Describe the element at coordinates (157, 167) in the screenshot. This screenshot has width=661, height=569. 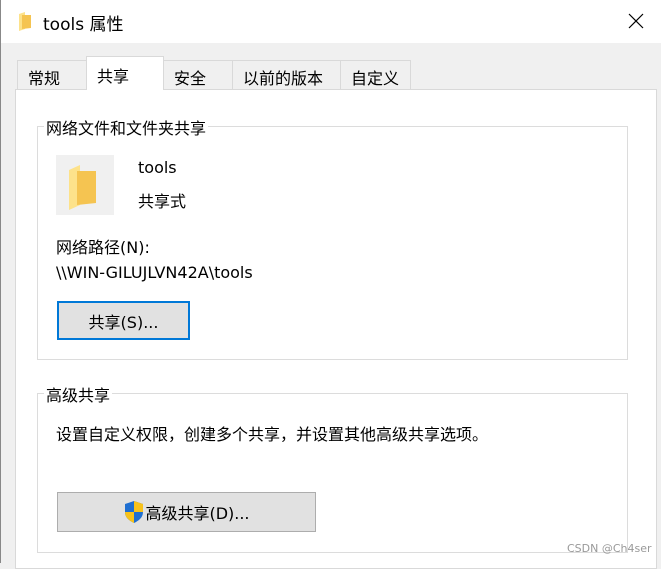
I see `folder-name: tools` at that location.